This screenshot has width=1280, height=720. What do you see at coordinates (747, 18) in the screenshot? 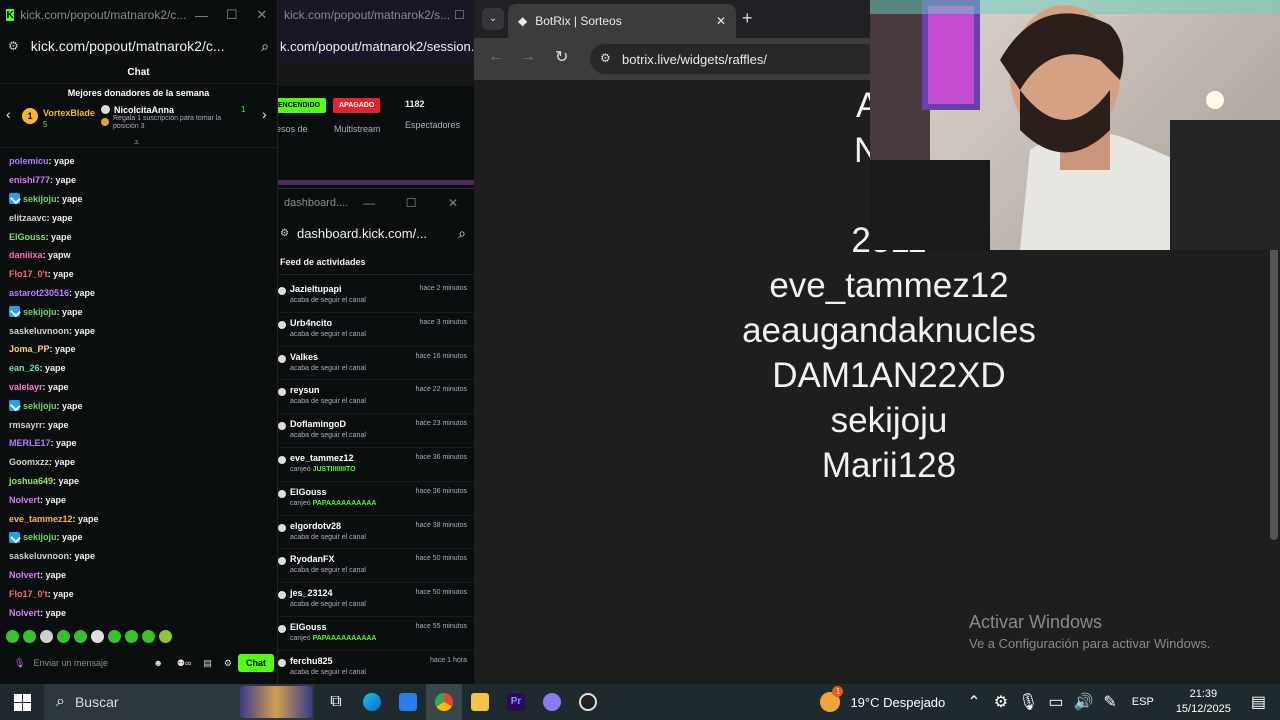
I see `new-tab-icon: +` at bounding box center [747, 18].